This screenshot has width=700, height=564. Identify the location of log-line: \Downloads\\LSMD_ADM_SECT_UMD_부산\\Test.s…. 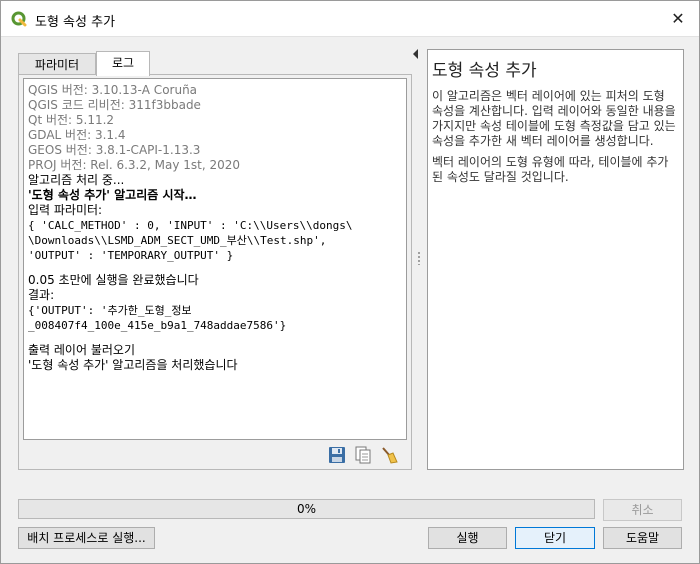
(177, 240).